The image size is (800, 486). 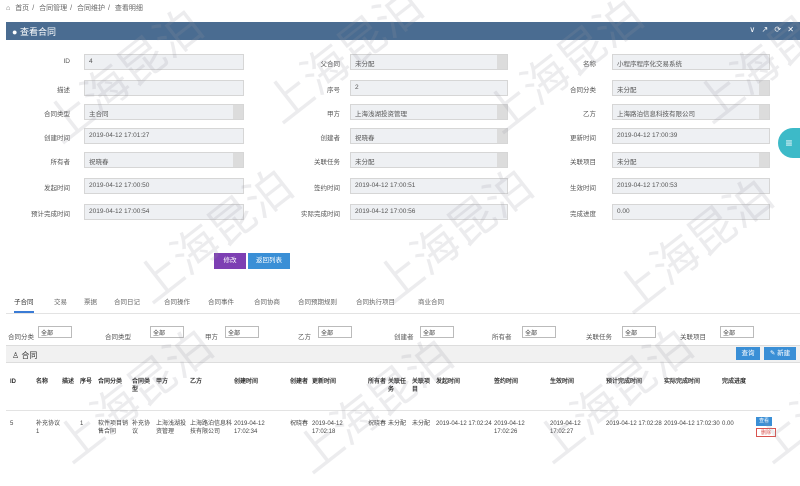 I want to click on tab-transaction: 交易, so click(x=60, y=301).